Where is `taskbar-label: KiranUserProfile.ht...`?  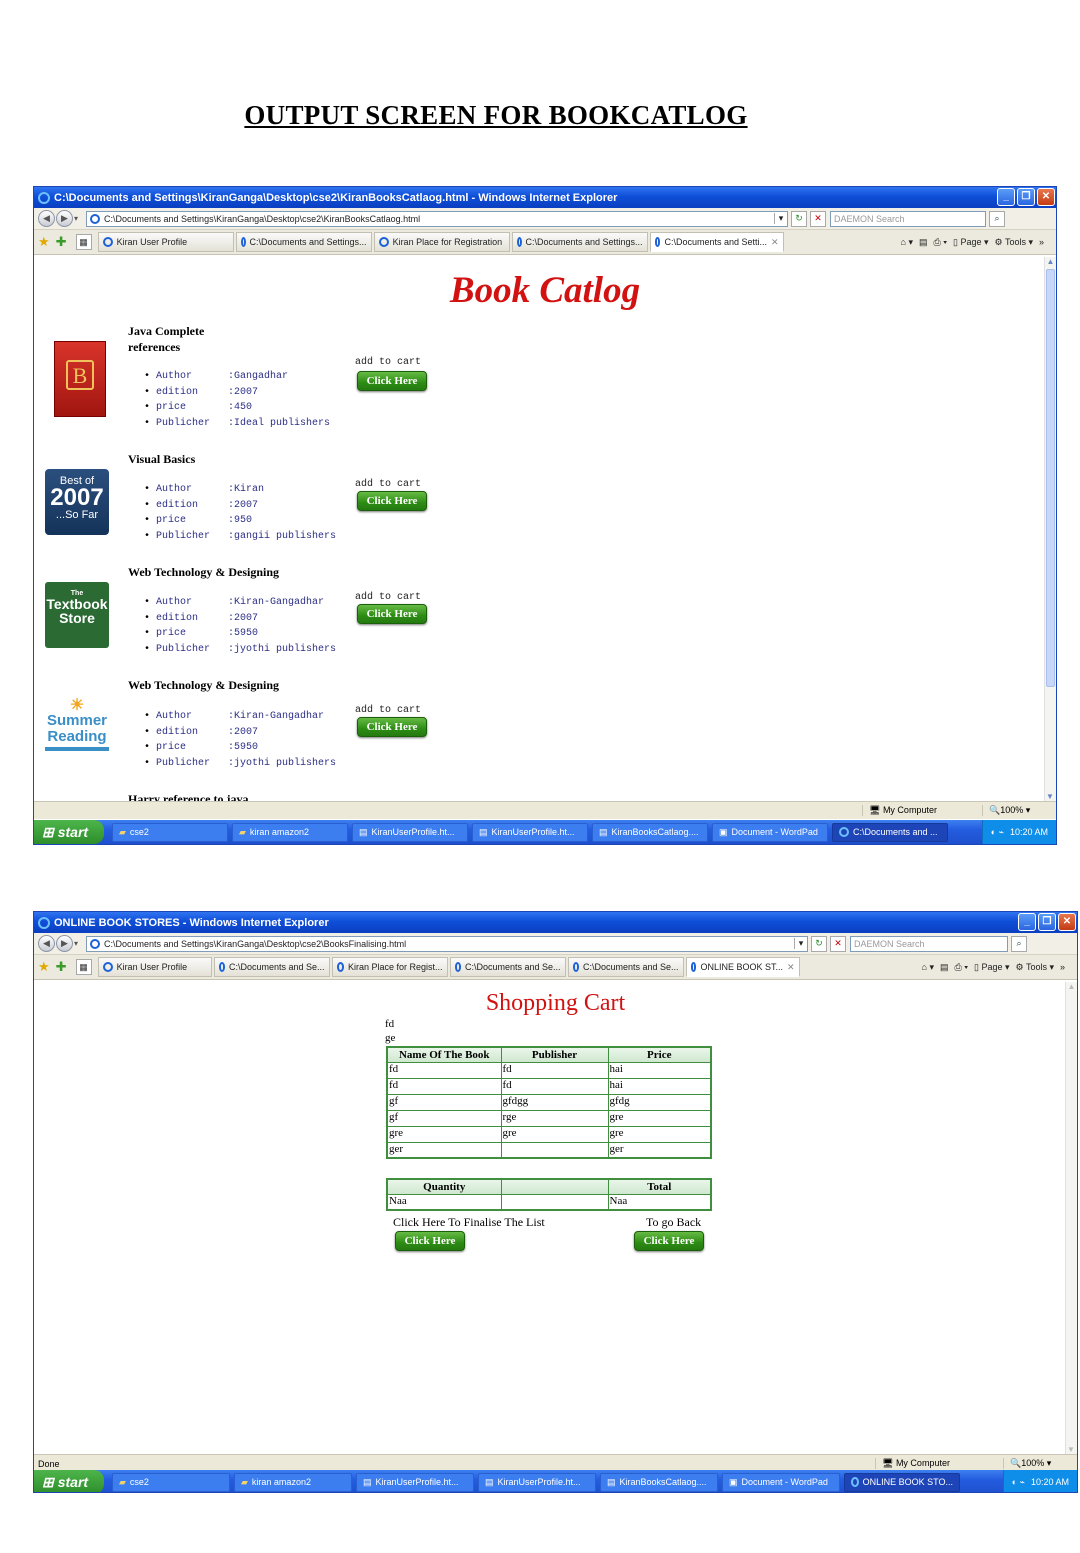
taskbar-label: KiranUserProfile.ht... is located at coordinates (539, 1482).